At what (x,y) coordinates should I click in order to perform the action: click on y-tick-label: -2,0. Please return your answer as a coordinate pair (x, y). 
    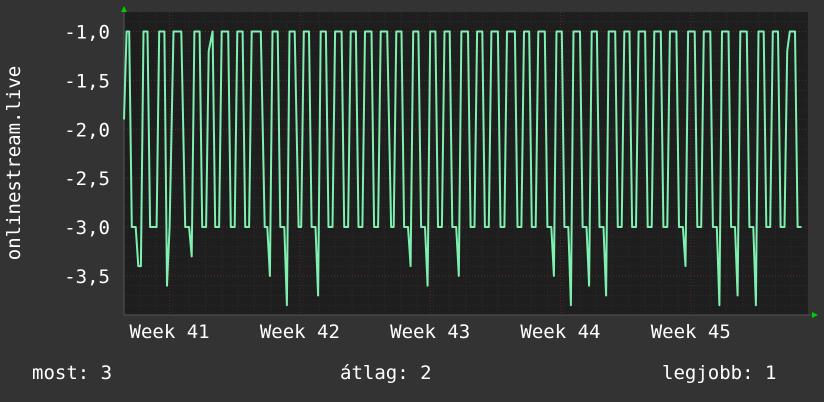
    Looking at the image, I should click on (87, 130).